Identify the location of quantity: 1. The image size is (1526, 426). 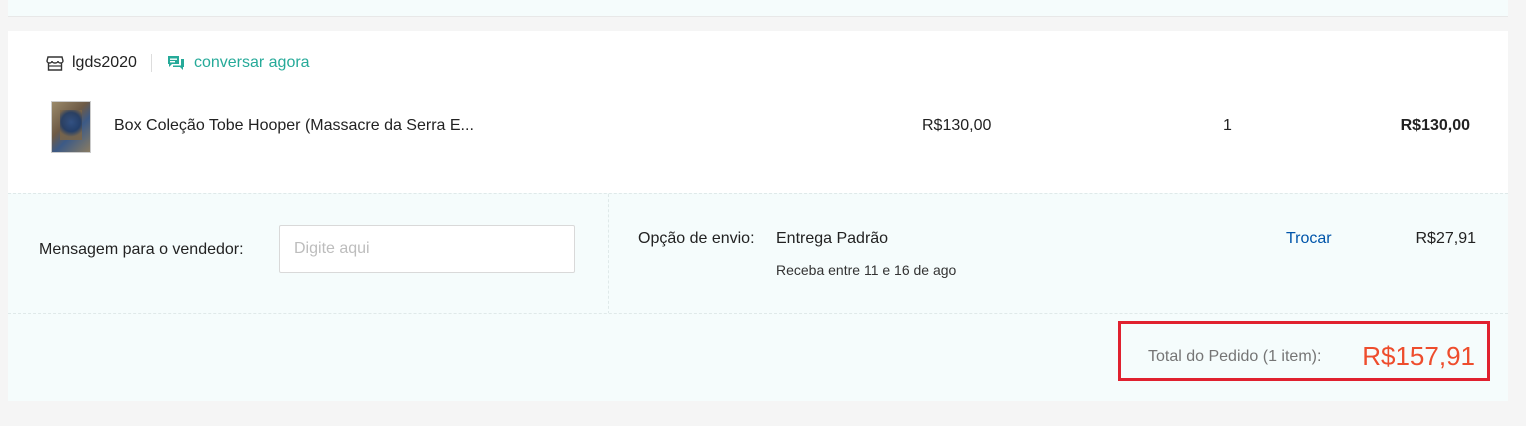
(1227, 125).